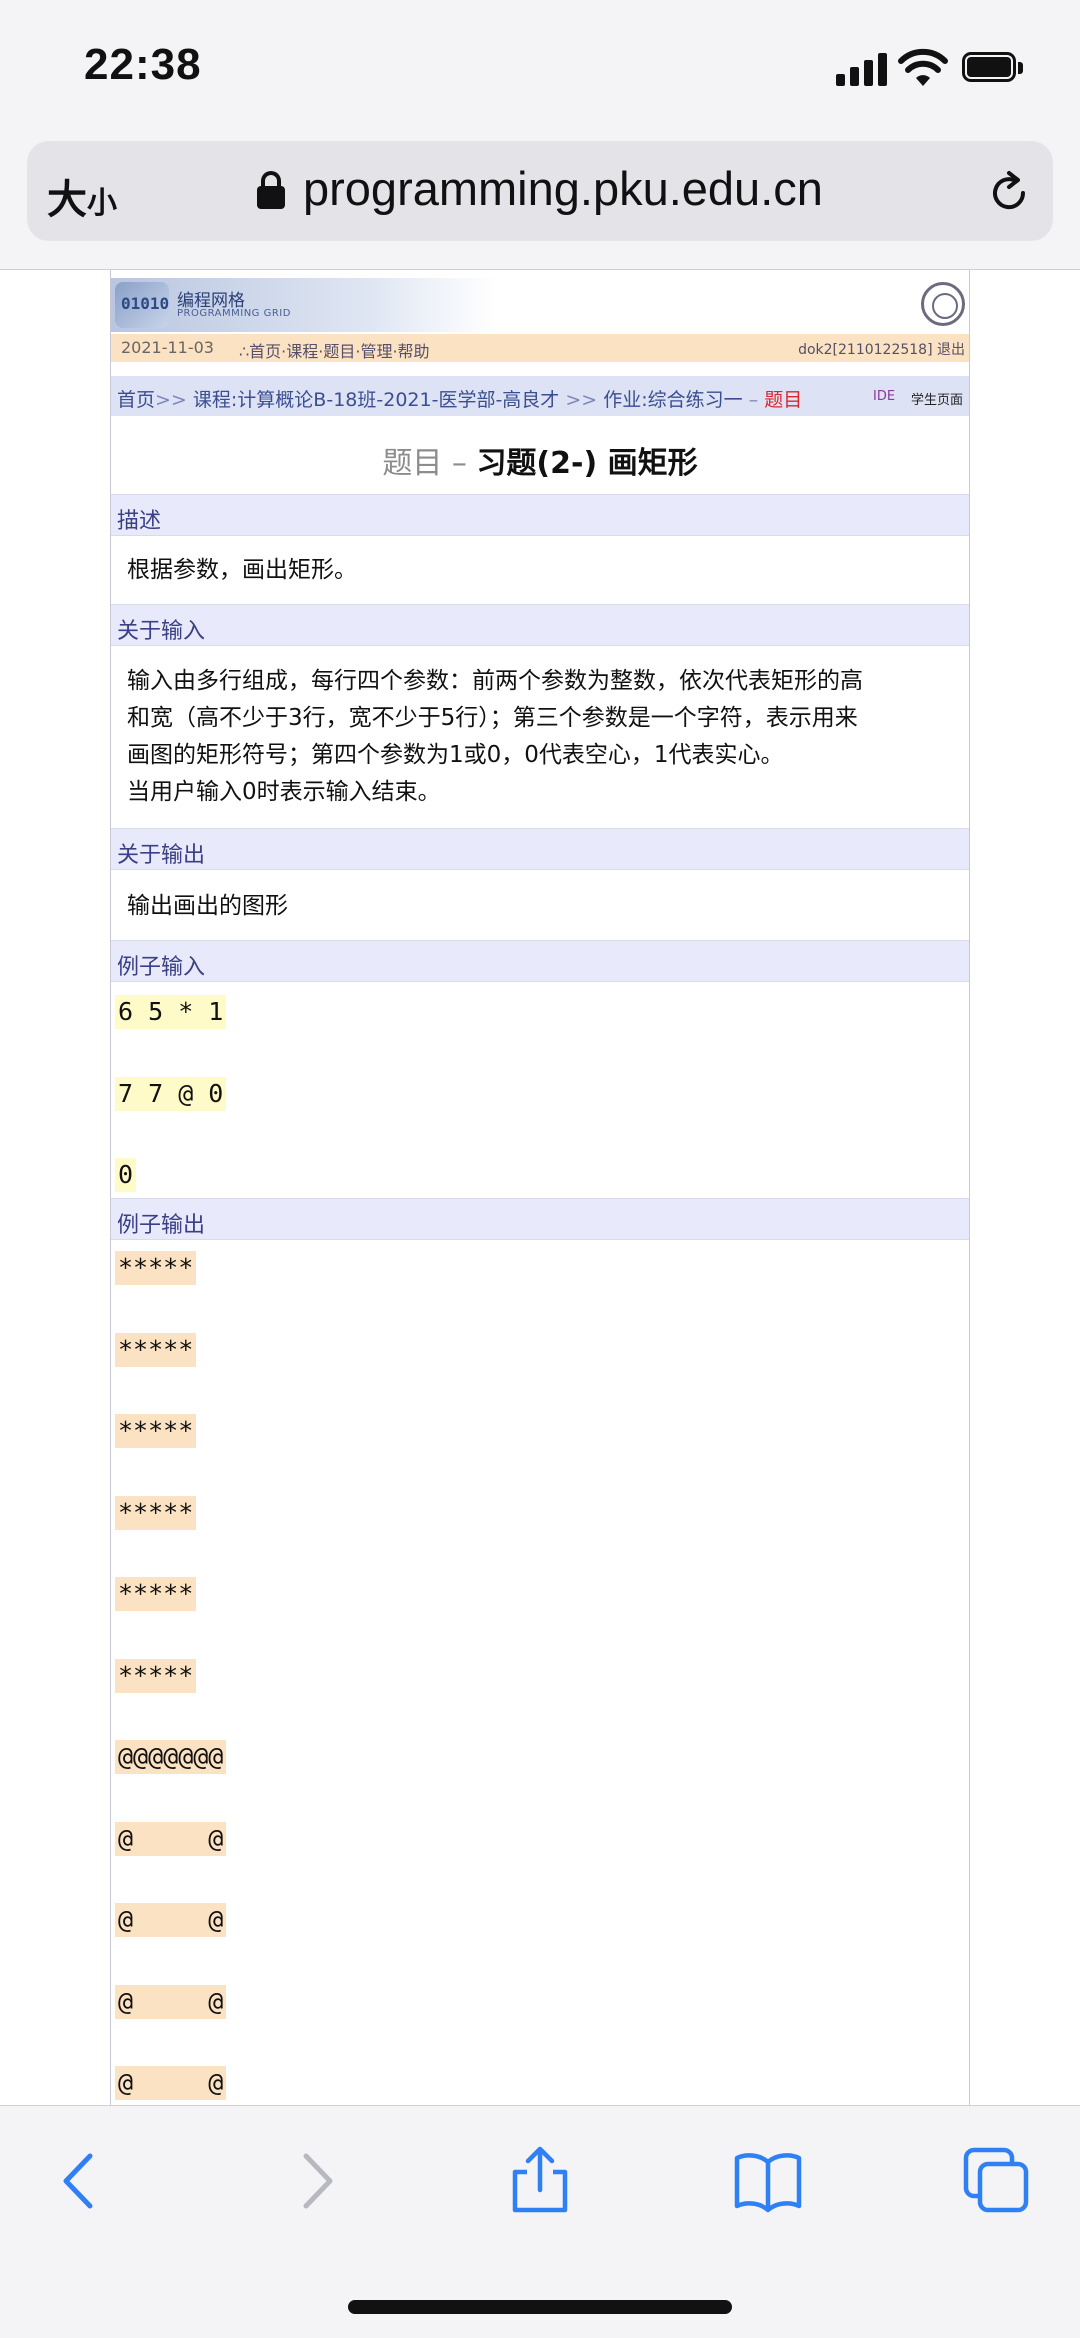 The height and width of the screenshot is (2338, 1080). I want to click on problem-title-row: 题目 – 习题(2-) 画矩形, so click(540, 457).